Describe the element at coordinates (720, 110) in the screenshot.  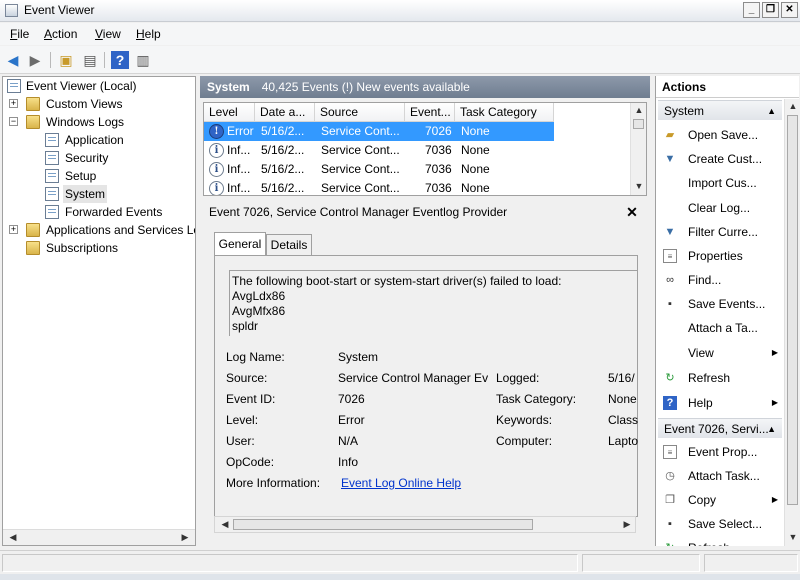
I see `actions-section-system: System ▲` at that location.